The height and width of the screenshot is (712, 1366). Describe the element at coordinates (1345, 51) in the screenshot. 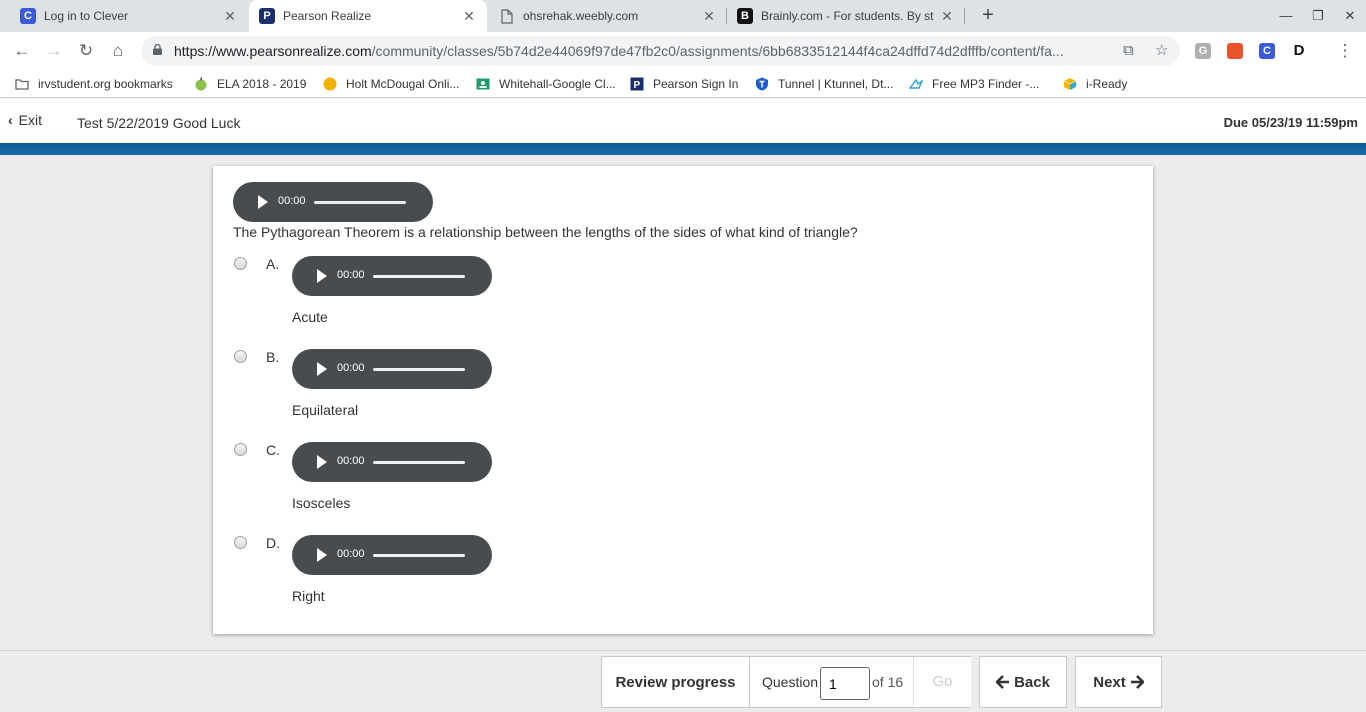

I see `menu-icon: ⋮` at that location.